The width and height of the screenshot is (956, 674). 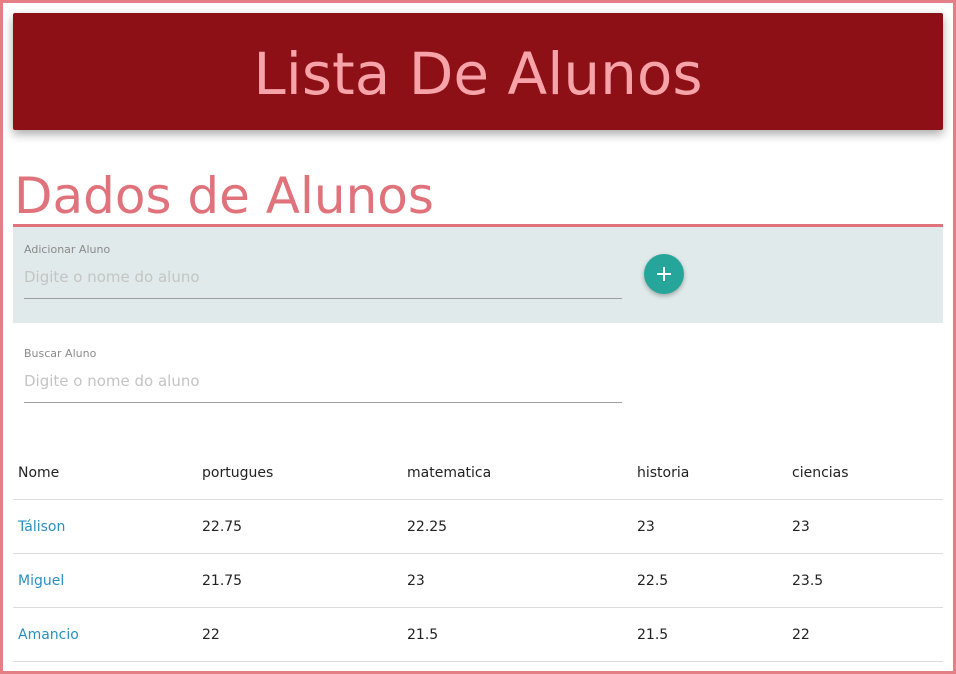 I want to click on column-header-ciencias: ciencias, so click(x=865, y=473).